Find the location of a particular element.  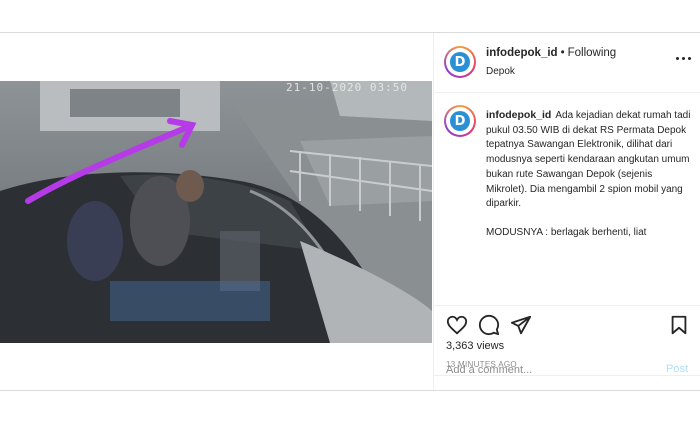

action-bar is located at coordinates (567, 325).